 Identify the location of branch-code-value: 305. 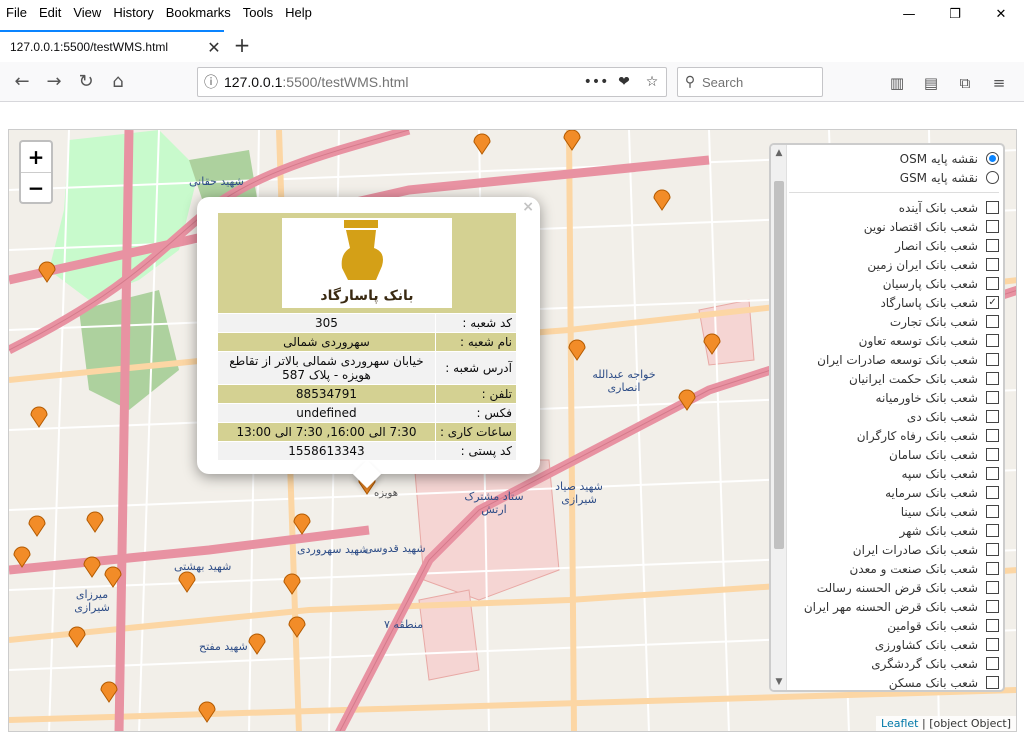
(326, 323).